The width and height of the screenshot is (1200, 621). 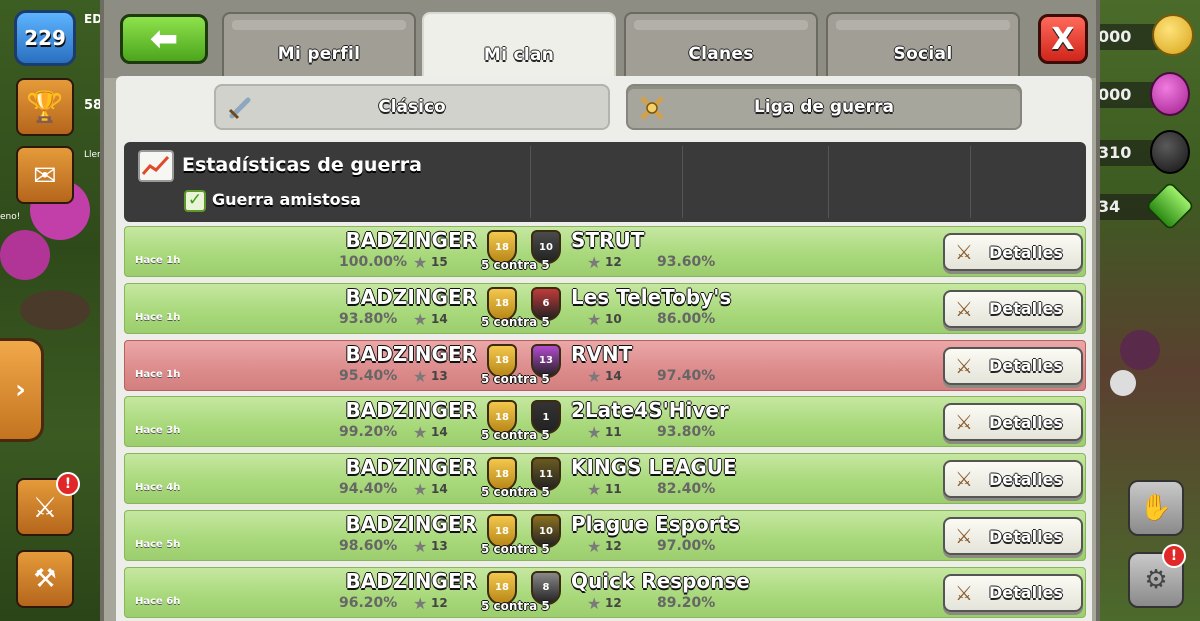 I want to click on war-stats-header: Estadísticas de guerra ✓ Guerra amistosa, so click(x=605, y=182).